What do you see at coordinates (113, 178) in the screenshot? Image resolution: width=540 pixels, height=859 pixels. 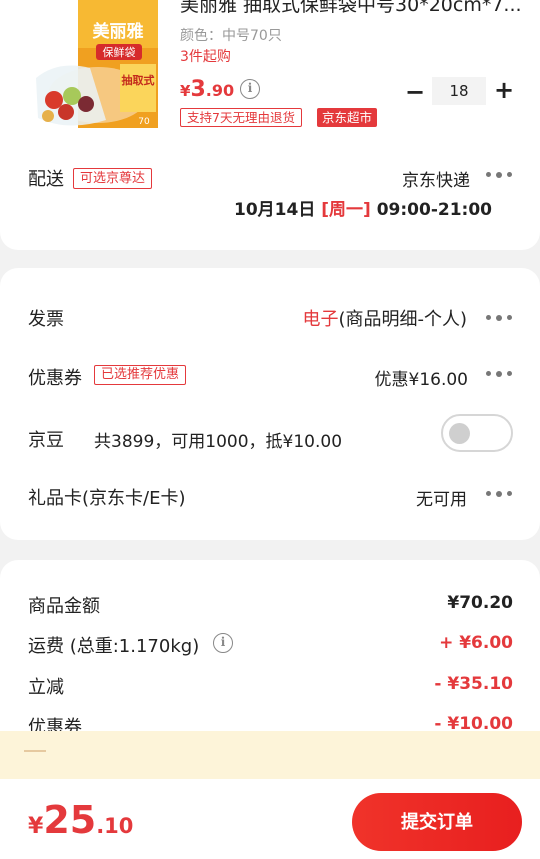 I see `delivery-option-badge: 可选京尊达` at bounding box center [113, 178].